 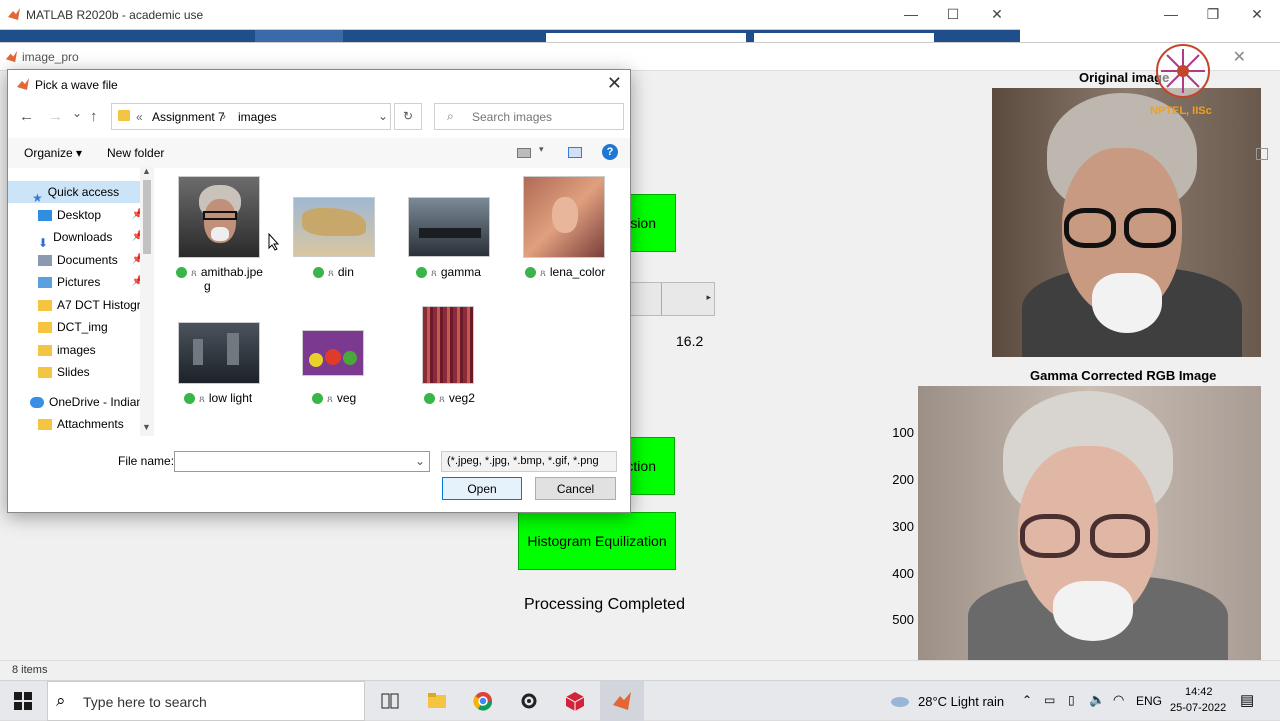 What do you see at coordinates (345, 272) in the screenshot?
I see `file-name: din` at bounding box center [345, 272].